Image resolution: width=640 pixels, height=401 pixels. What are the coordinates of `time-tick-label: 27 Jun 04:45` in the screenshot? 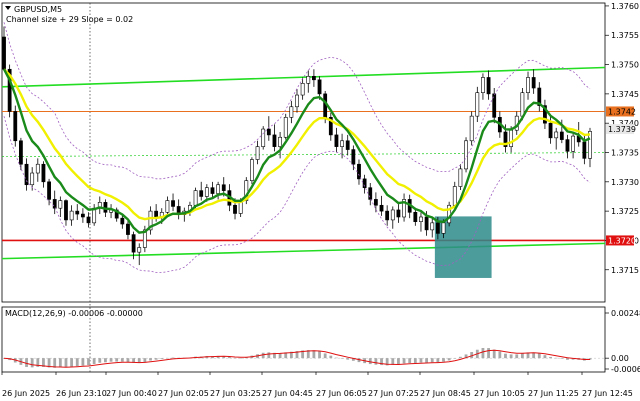 It's located at (287, 393).